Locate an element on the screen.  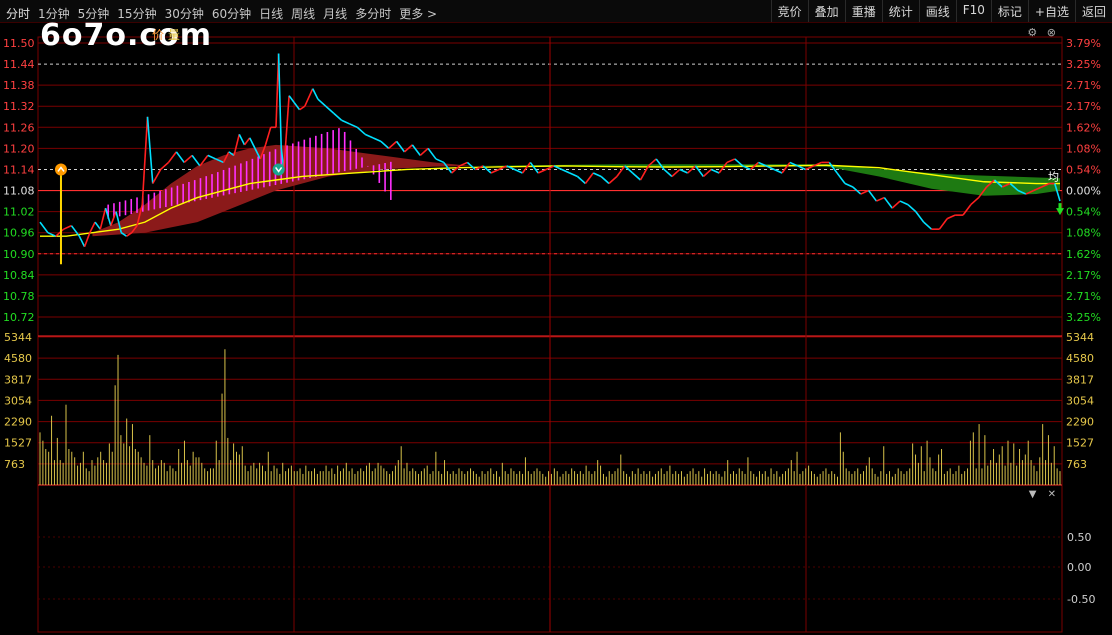
close-icon: ⊗ is located at coordinates (1051, 32).